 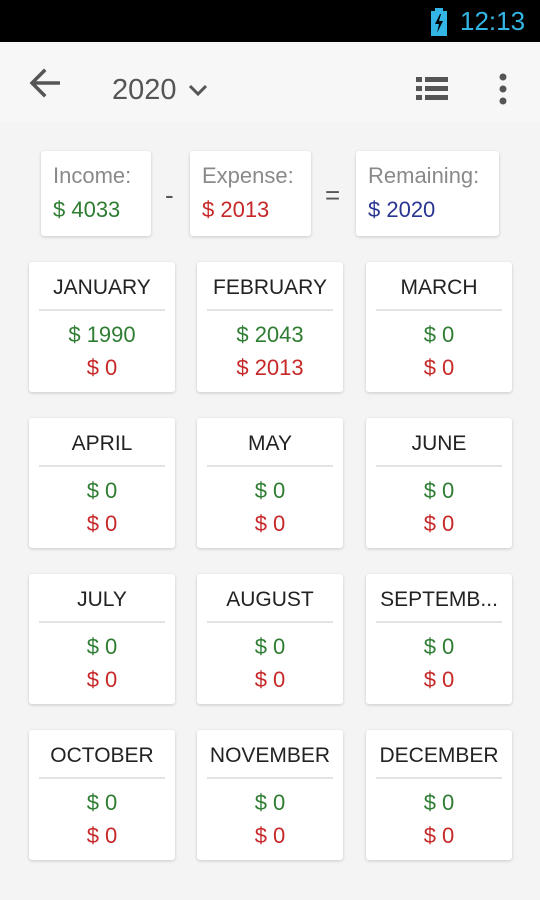 I want to click on chevron-down-icon, so click(x=197, y=90).